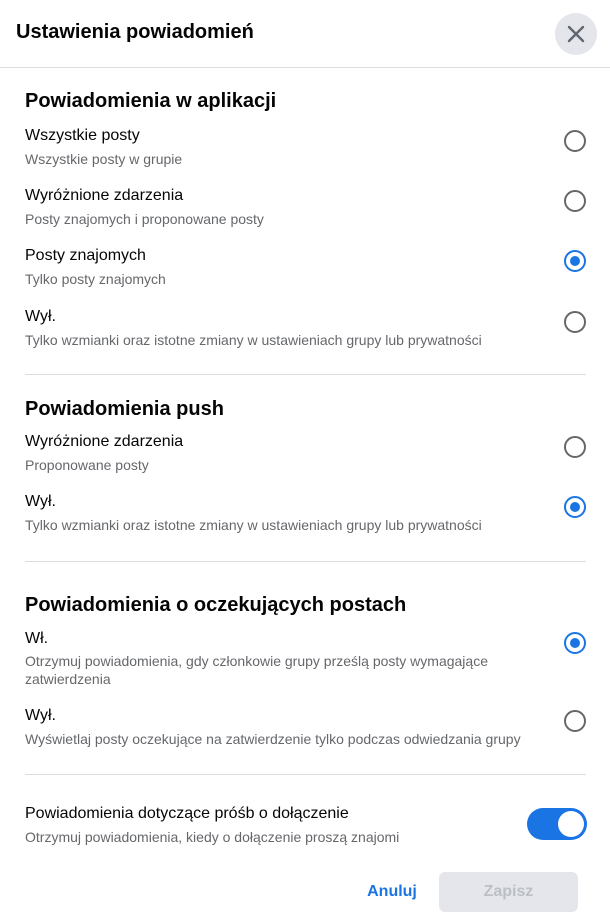  What do you see at coordinates (557, 824) in the screenshot?
I see `join-requests-toggle` at bounding box center [557, 824].